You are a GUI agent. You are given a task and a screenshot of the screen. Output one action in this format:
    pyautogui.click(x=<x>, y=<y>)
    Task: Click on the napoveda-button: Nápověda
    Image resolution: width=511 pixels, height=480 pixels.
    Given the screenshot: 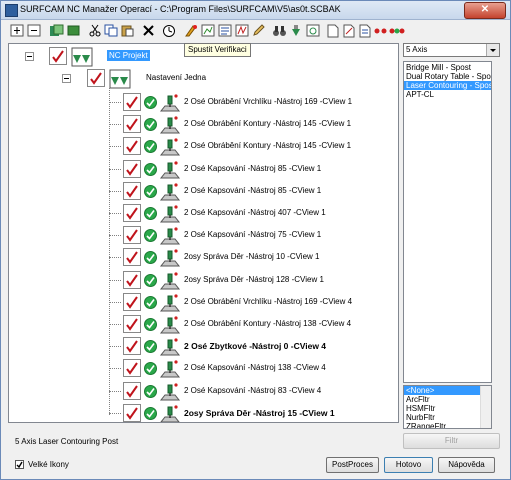 What is the action you would take?
    pyautogui.click(x=466, y=465)
    